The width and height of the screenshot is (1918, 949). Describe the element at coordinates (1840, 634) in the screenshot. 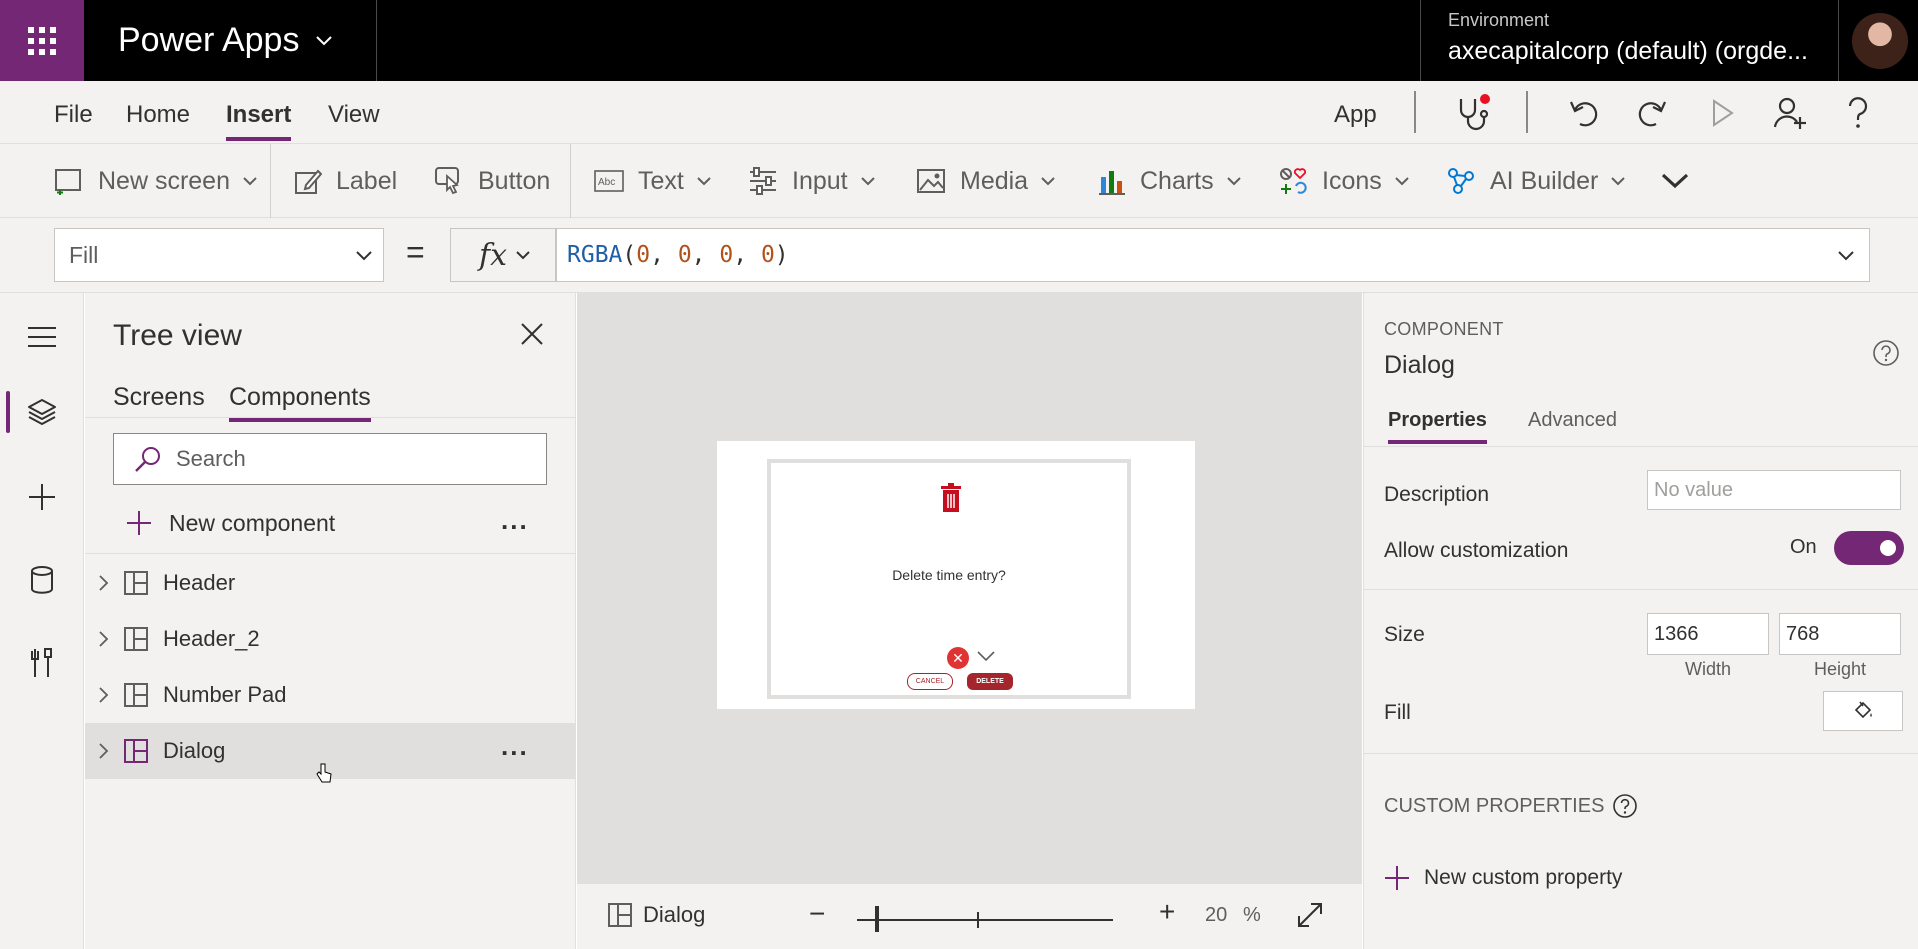

I see `height-field: 768` at that location.